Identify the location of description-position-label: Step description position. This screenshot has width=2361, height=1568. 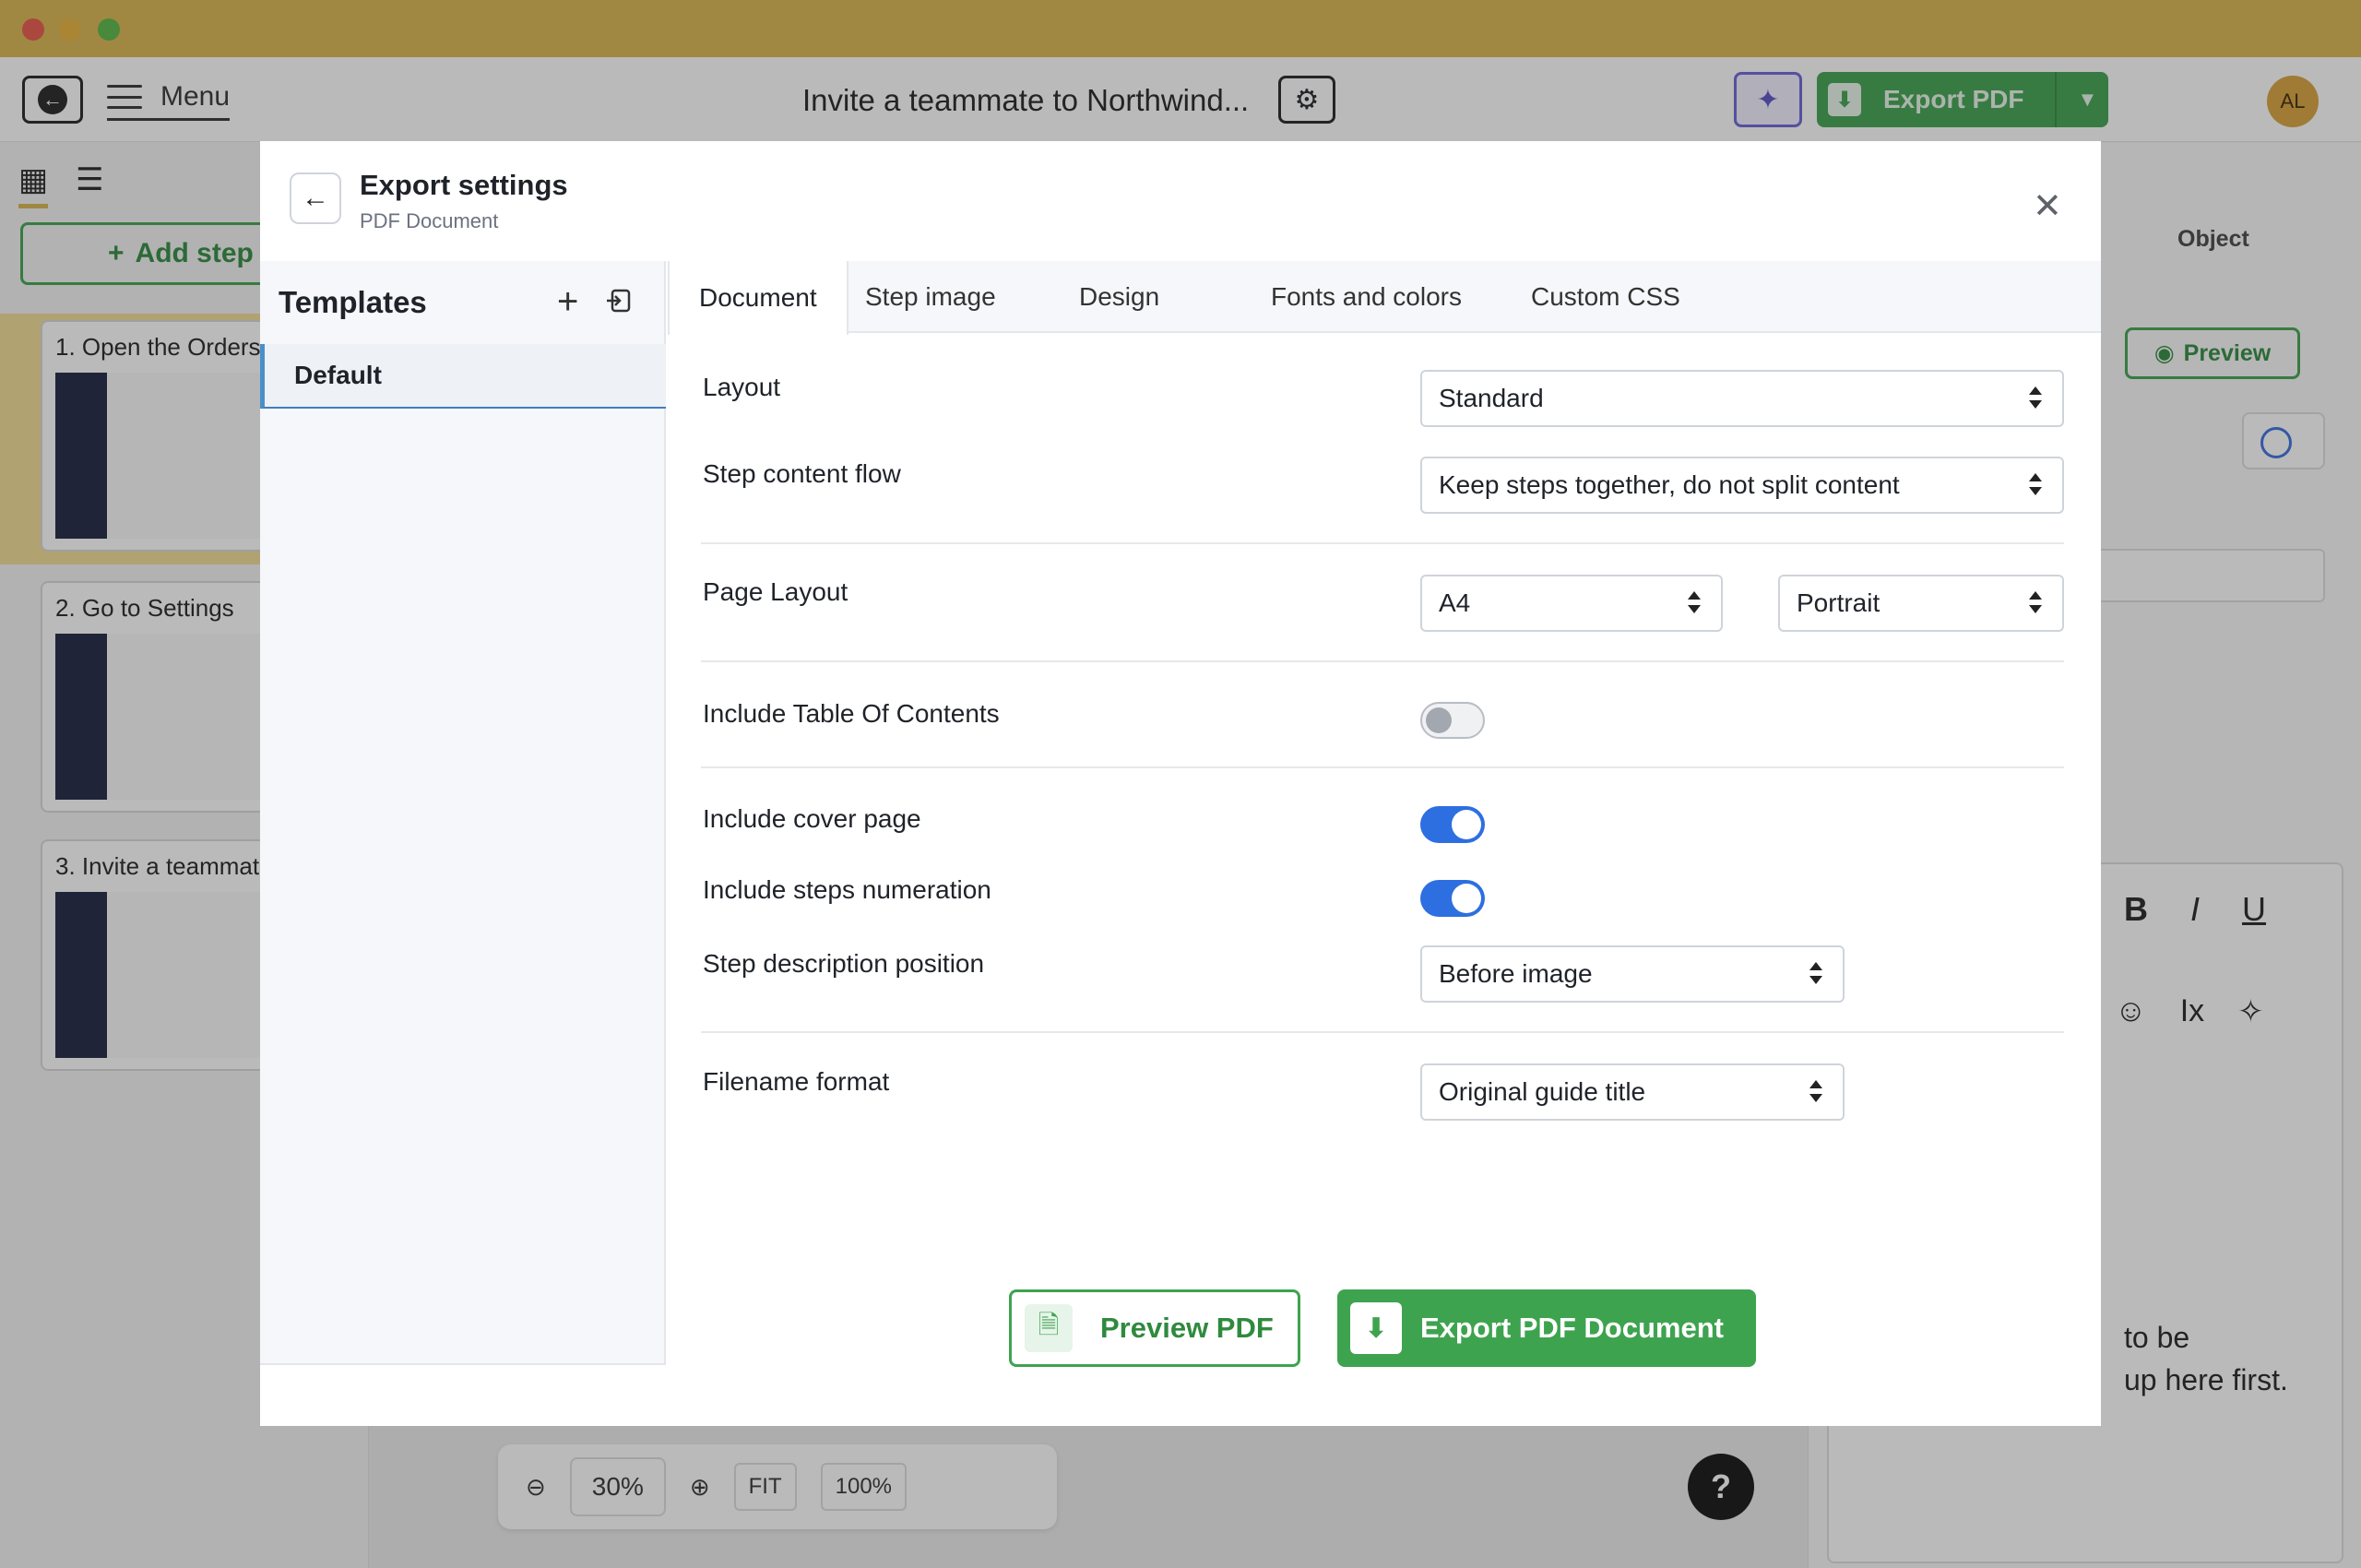
(844, 963).